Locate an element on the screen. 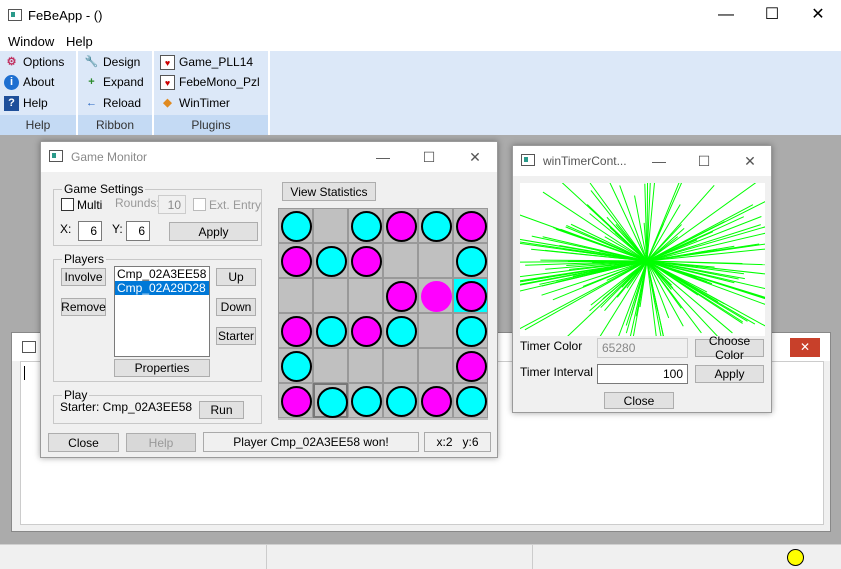 The image size is (841, 569). options-button: ⚙ Options is located at coordinates (34, 62).